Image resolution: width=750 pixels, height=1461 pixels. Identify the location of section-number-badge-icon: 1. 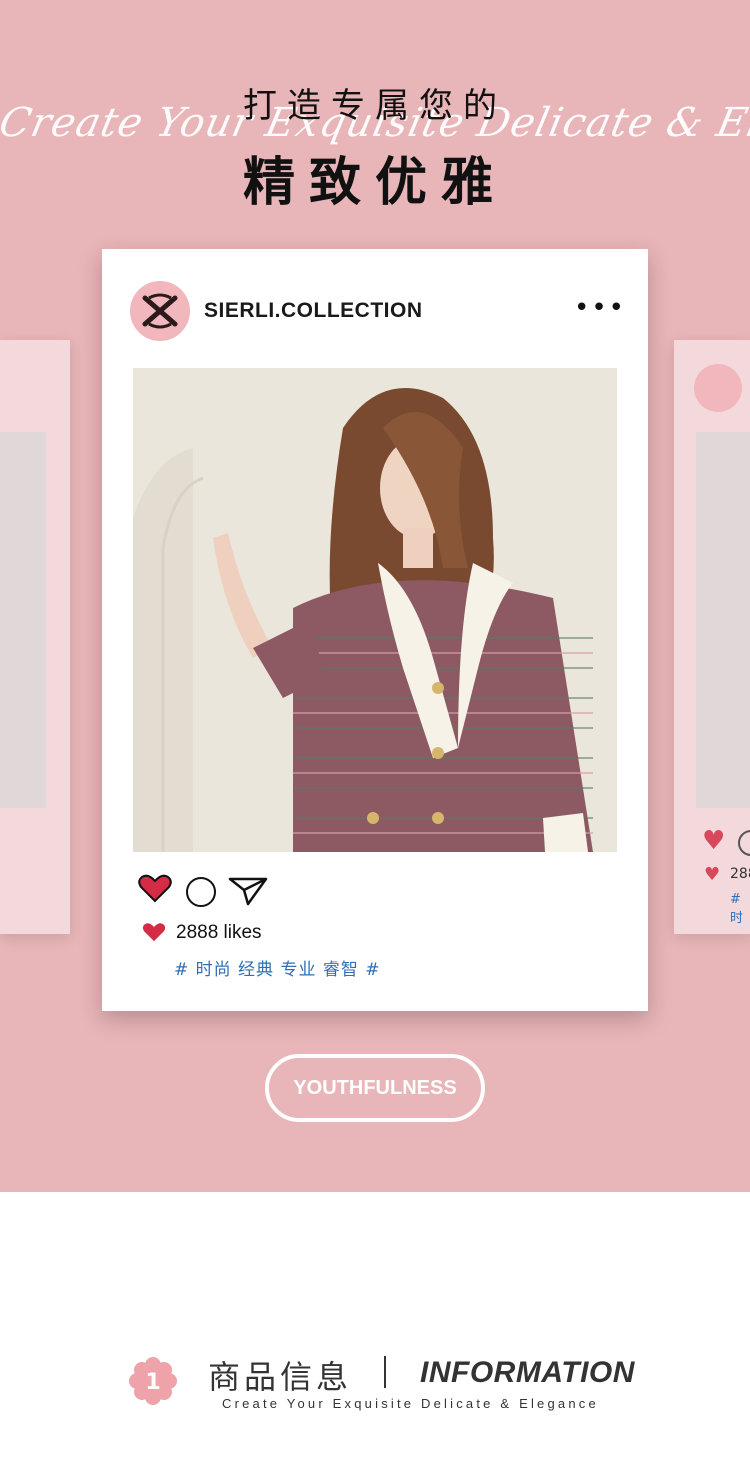
(153, 1381).